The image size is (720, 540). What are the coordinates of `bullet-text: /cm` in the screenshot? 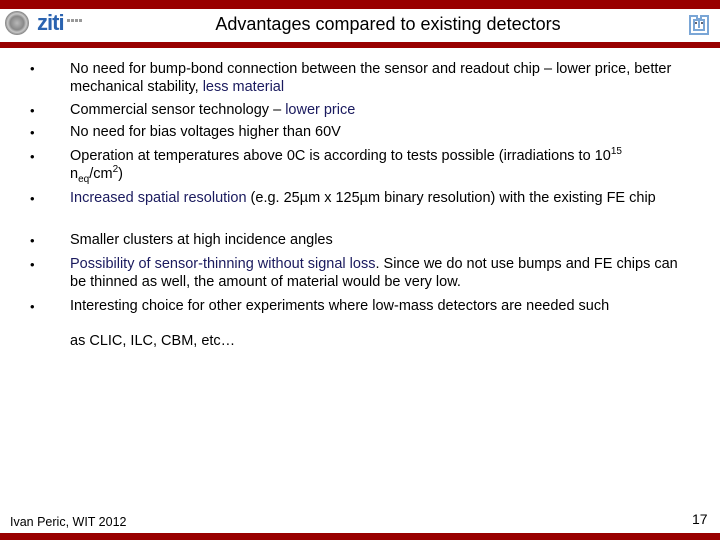 It's located at (101, 174).